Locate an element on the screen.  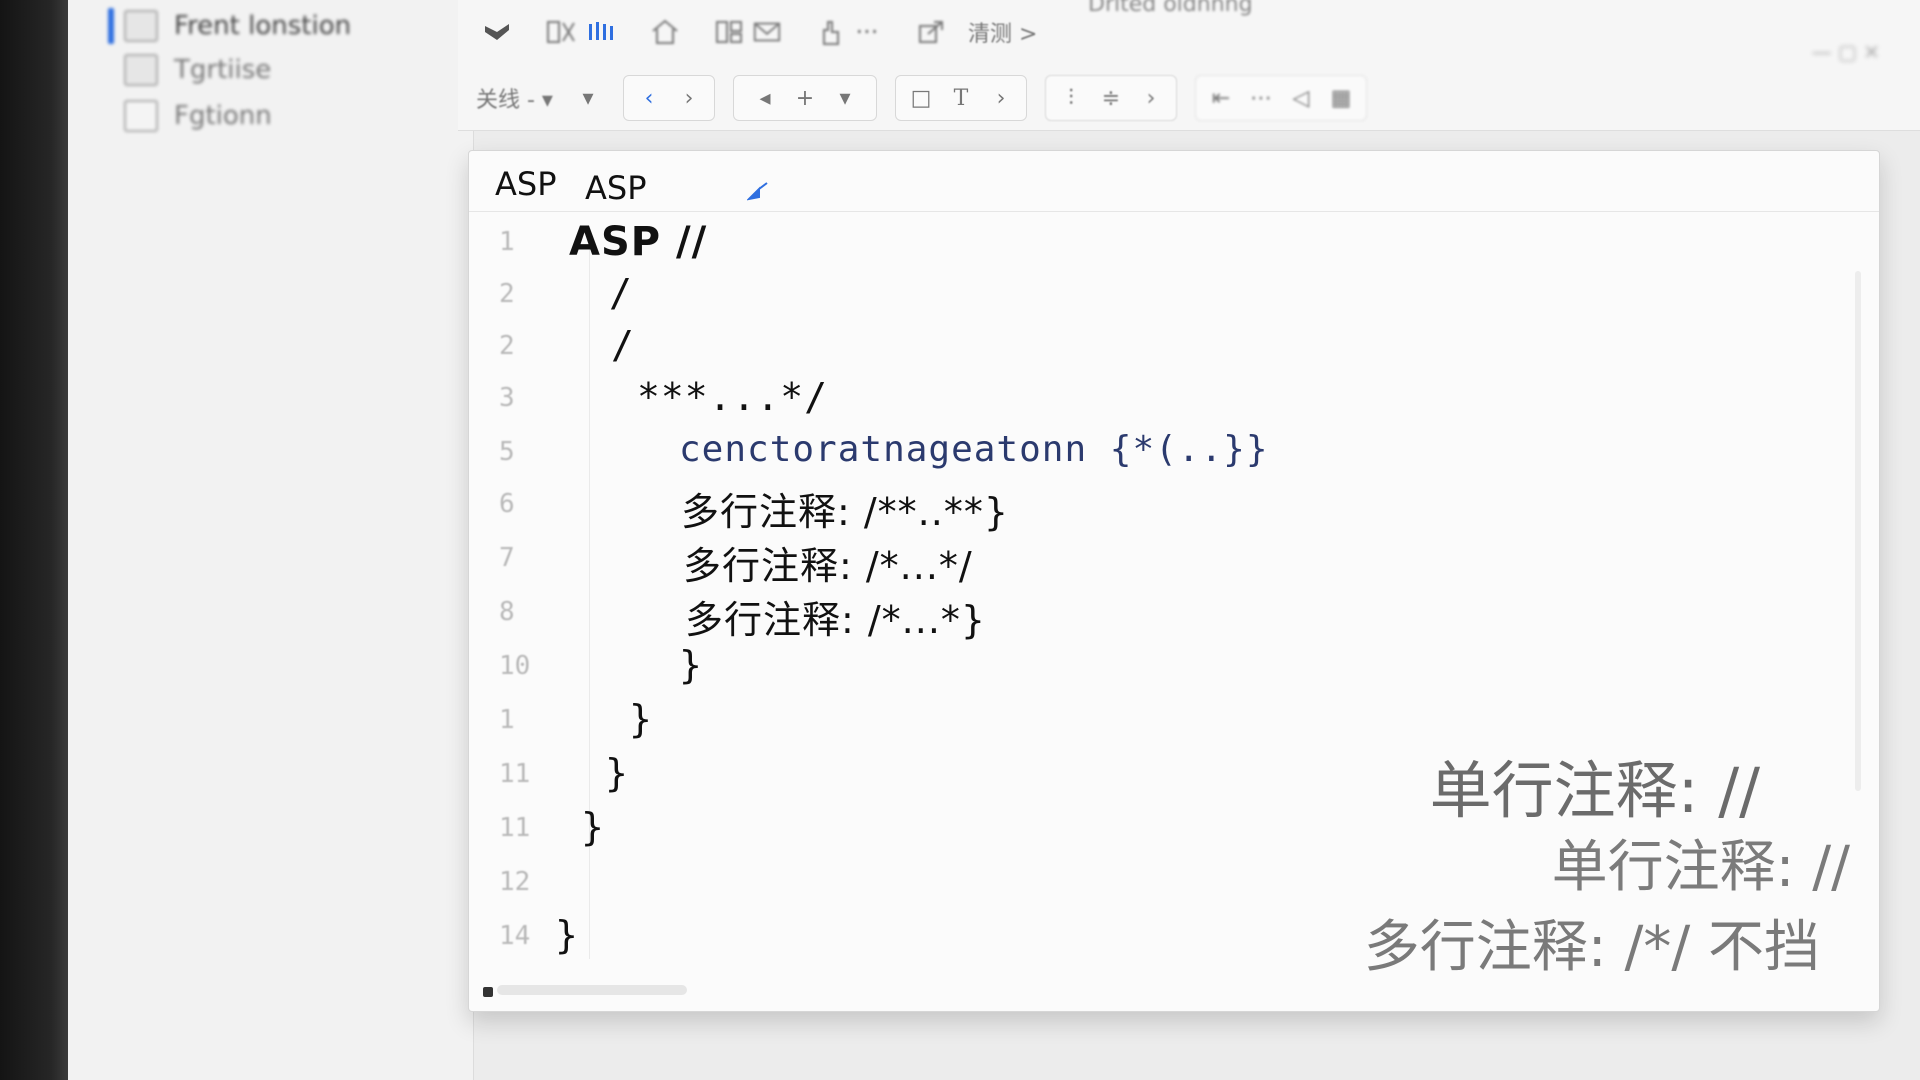
next-icon: › is located at coordinates (1001, 98).